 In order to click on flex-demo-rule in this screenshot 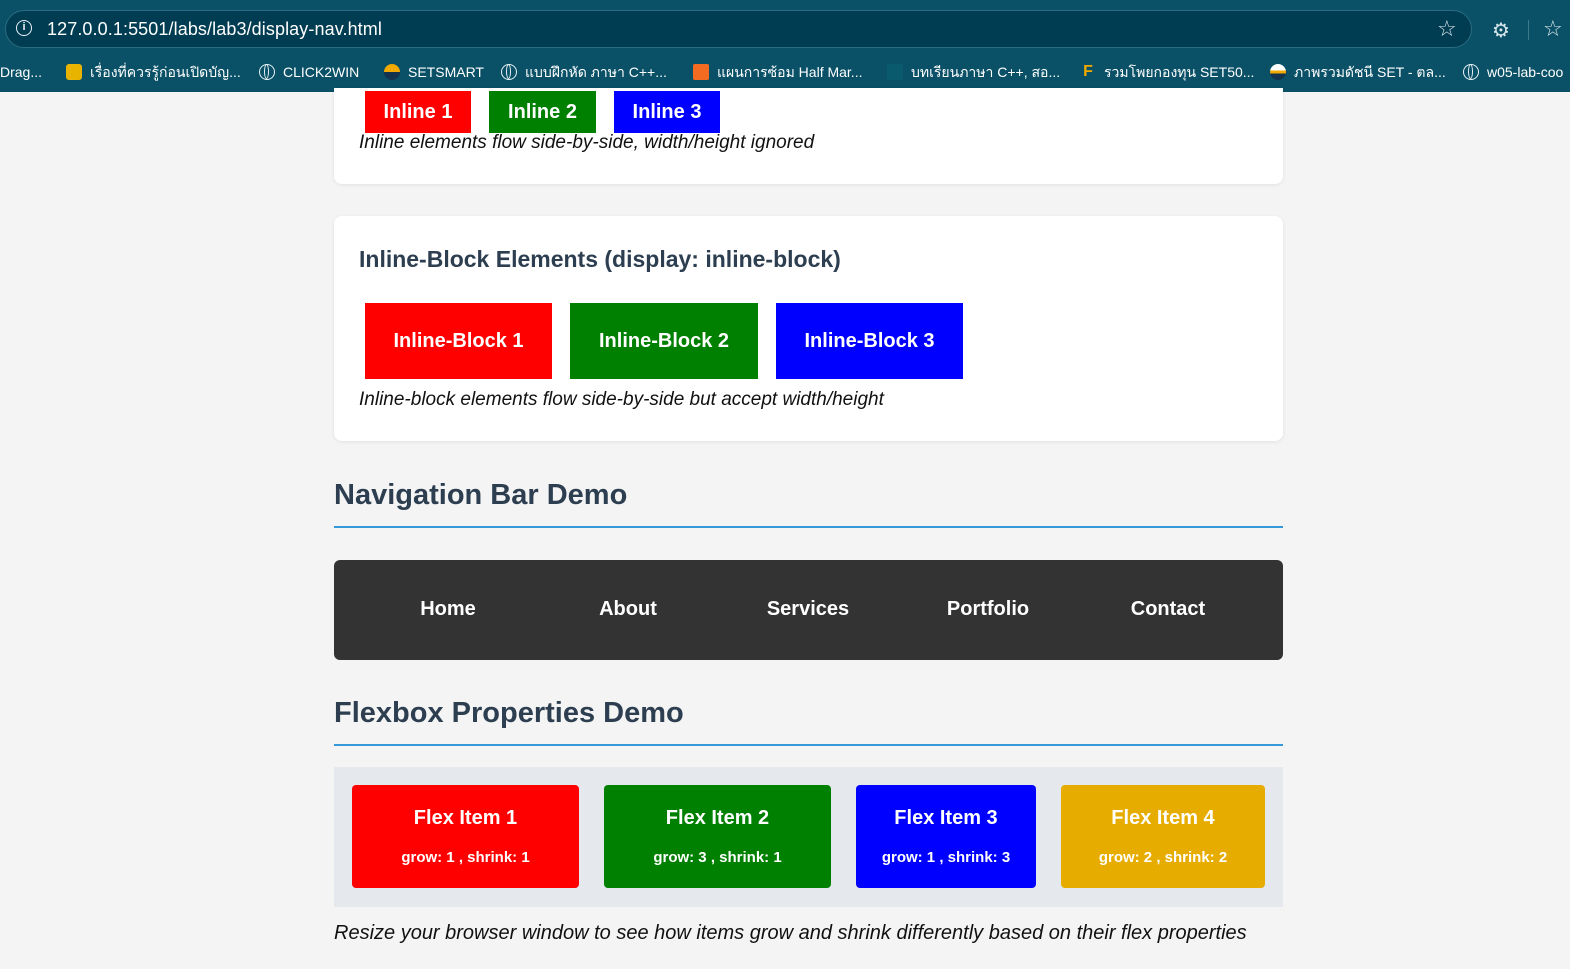, I will do `click(808, 745)`.